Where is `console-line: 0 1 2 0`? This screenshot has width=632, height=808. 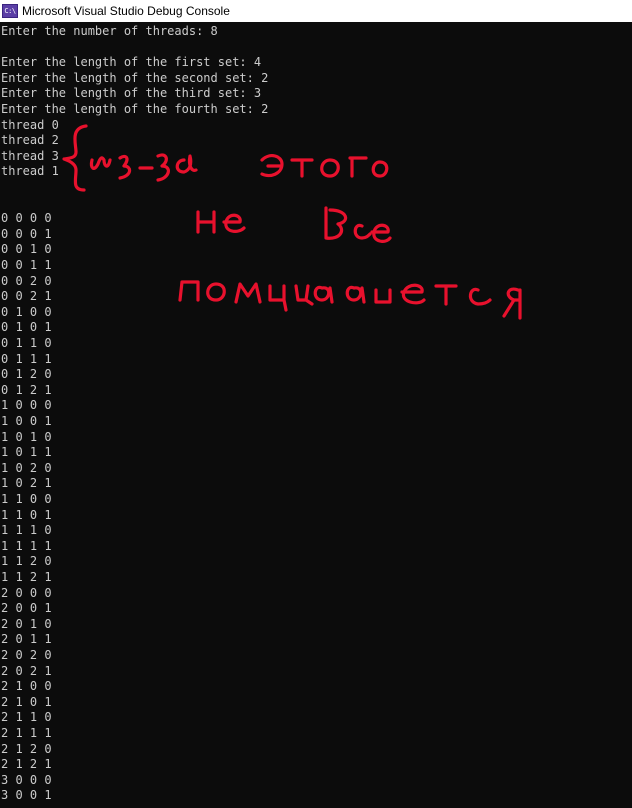 console-line: 0 1 2 0 is located at coordinates (26, 374).